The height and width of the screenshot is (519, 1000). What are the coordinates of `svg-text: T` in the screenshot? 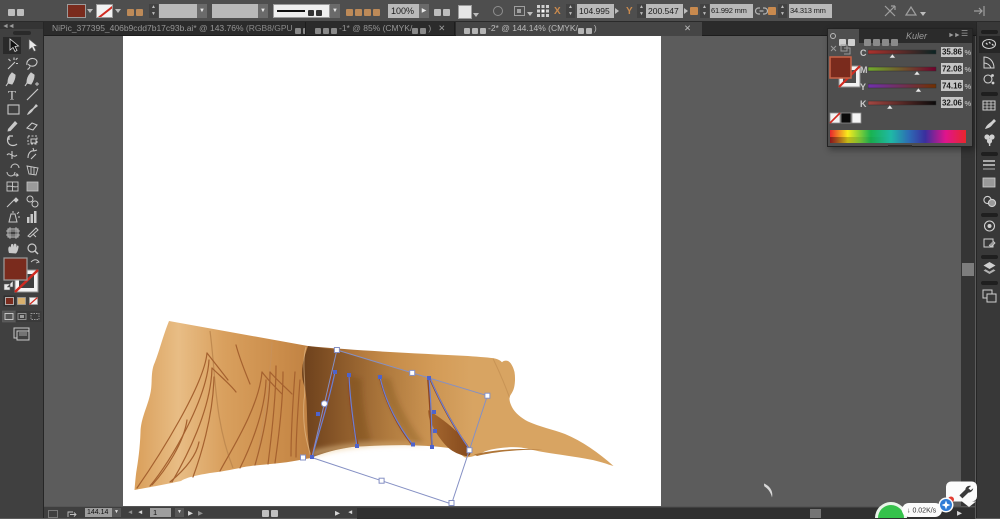 It's located at (12, 95).